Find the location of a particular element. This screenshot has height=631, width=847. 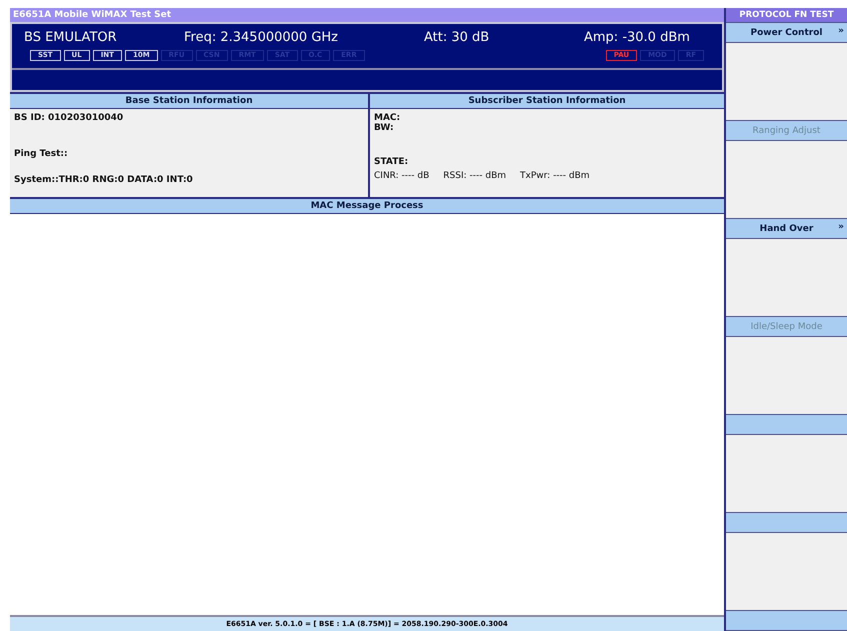

system-counters-text: System::THR:0 RNG:0 DATA:0 INT:0 is located at coordinates (104, 180).